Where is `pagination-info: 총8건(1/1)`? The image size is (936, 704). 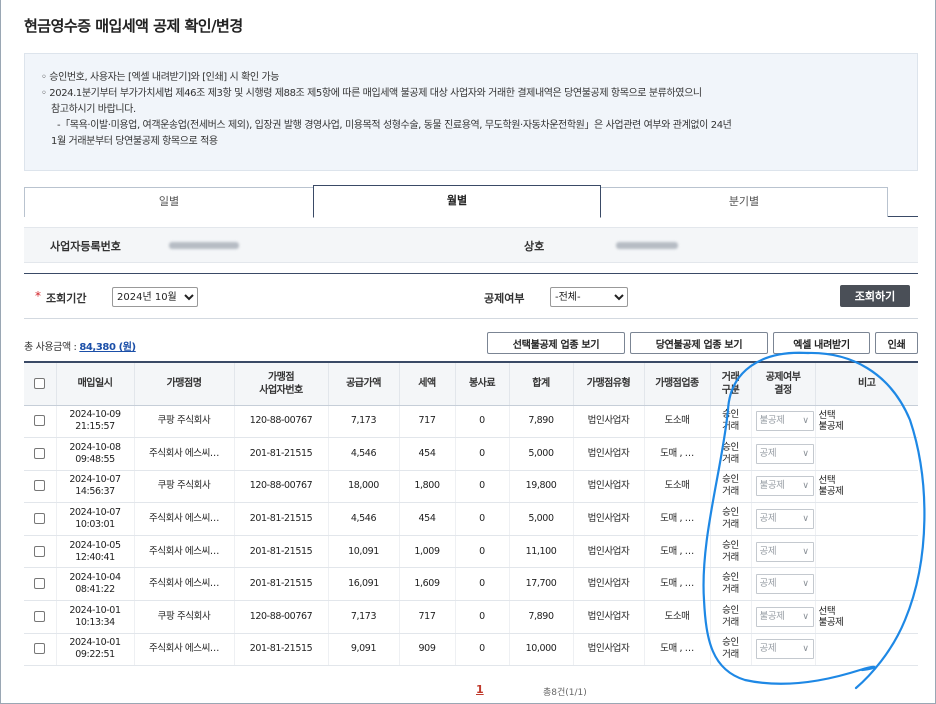 pagination-info: 총8건(1/1) is located at coordinates (565, 693).